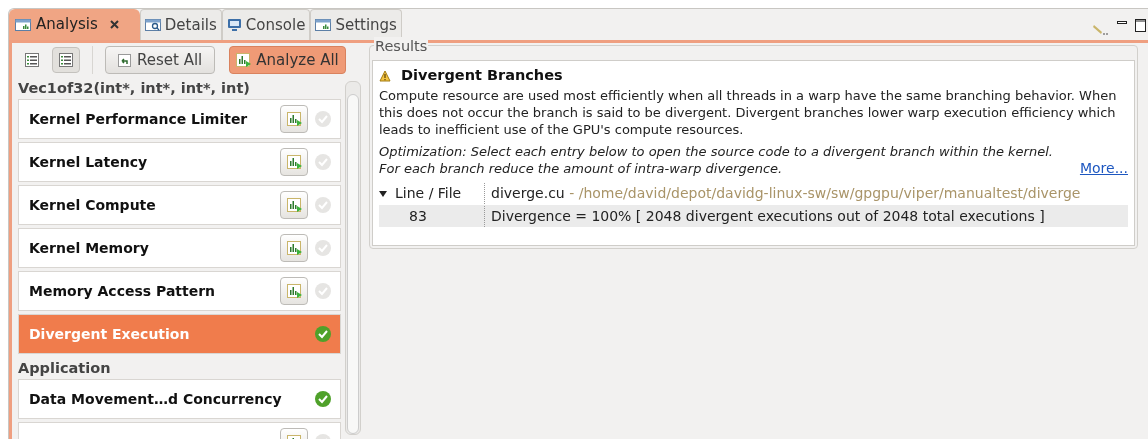  Describe the element at coordinates (753, 216) in the screenshot. I see `result-row: 83 Divergence = 100% [ 2048 divergent executions out of 2048 total executions ]` at that location.